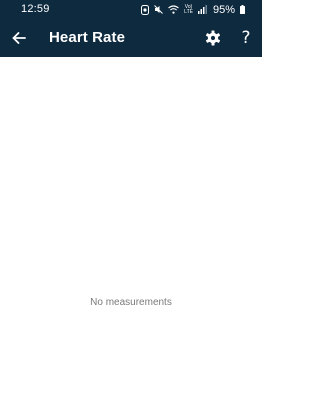  I want to click on signal-icon, so click(202, 9).